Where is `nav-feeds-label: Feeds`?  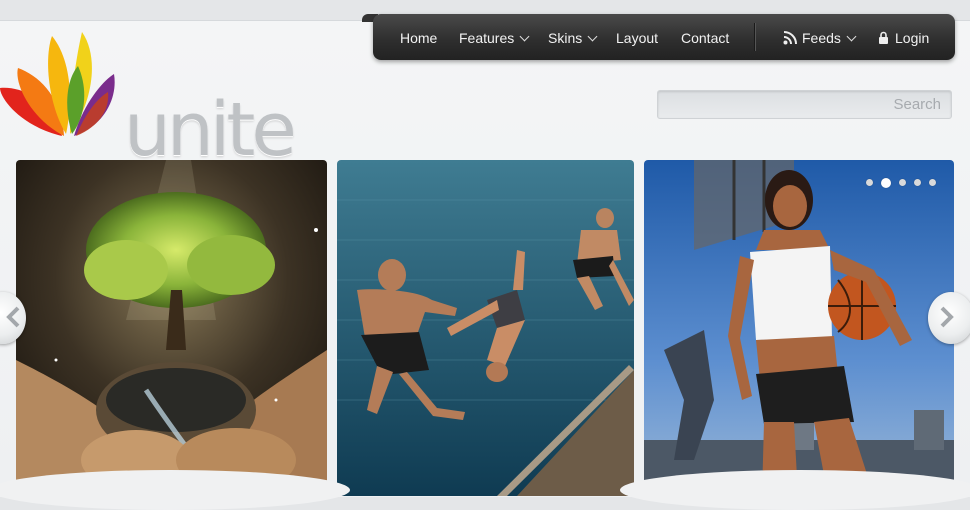 nav-feeds-label: Feeds is located at coordinates (821, 38).